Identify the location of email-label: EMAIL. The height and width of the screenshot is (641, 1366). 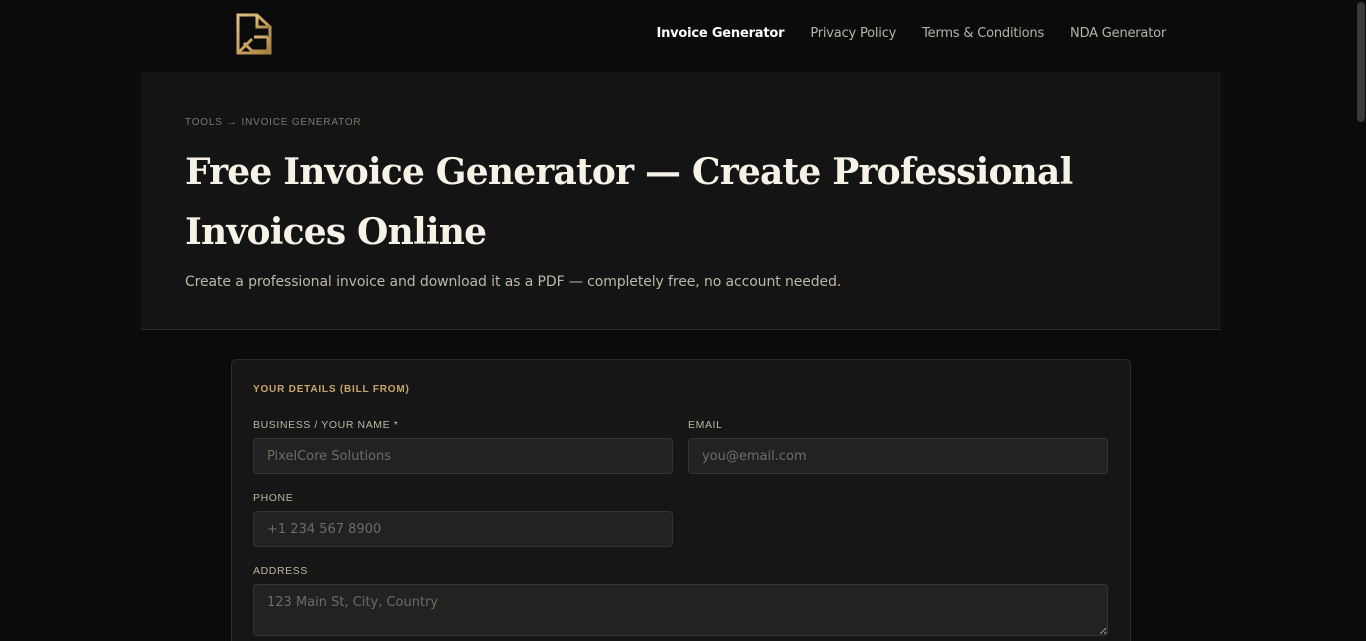
(705, 425).